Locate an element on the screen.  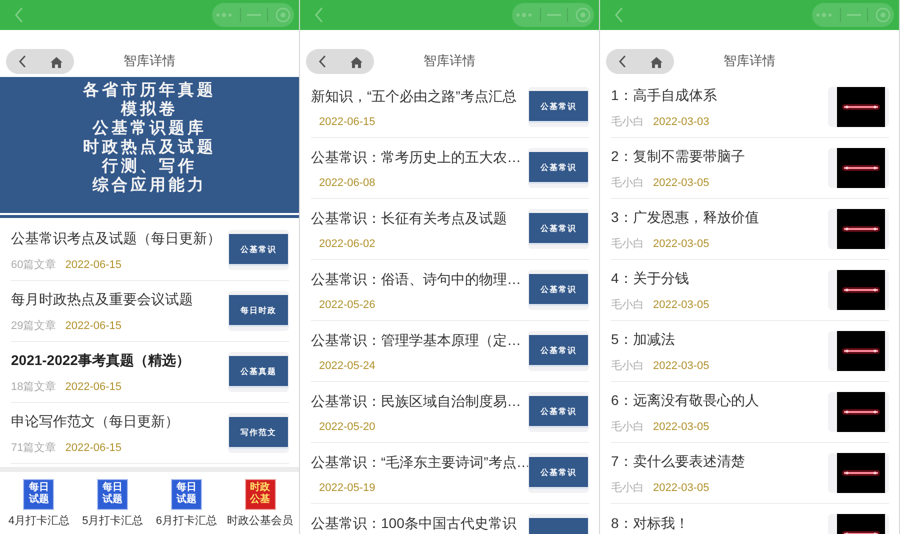
banner-text: 公基常识题库 is located at coordinates (149, 128).